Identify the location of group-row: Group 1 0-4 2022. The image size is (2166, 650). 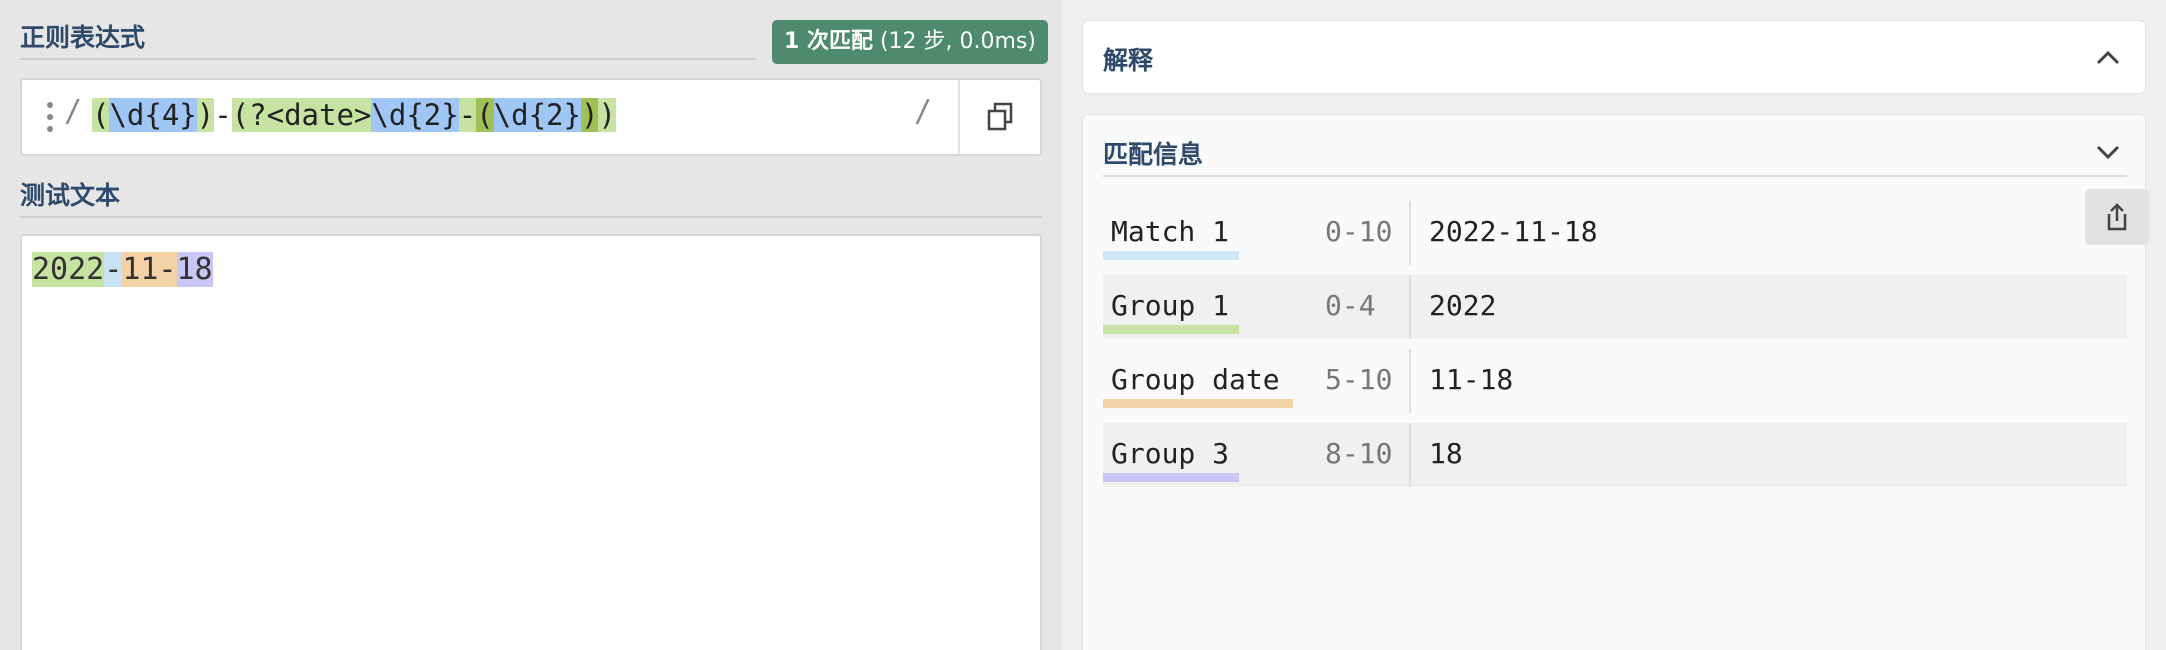
(1615, 307).